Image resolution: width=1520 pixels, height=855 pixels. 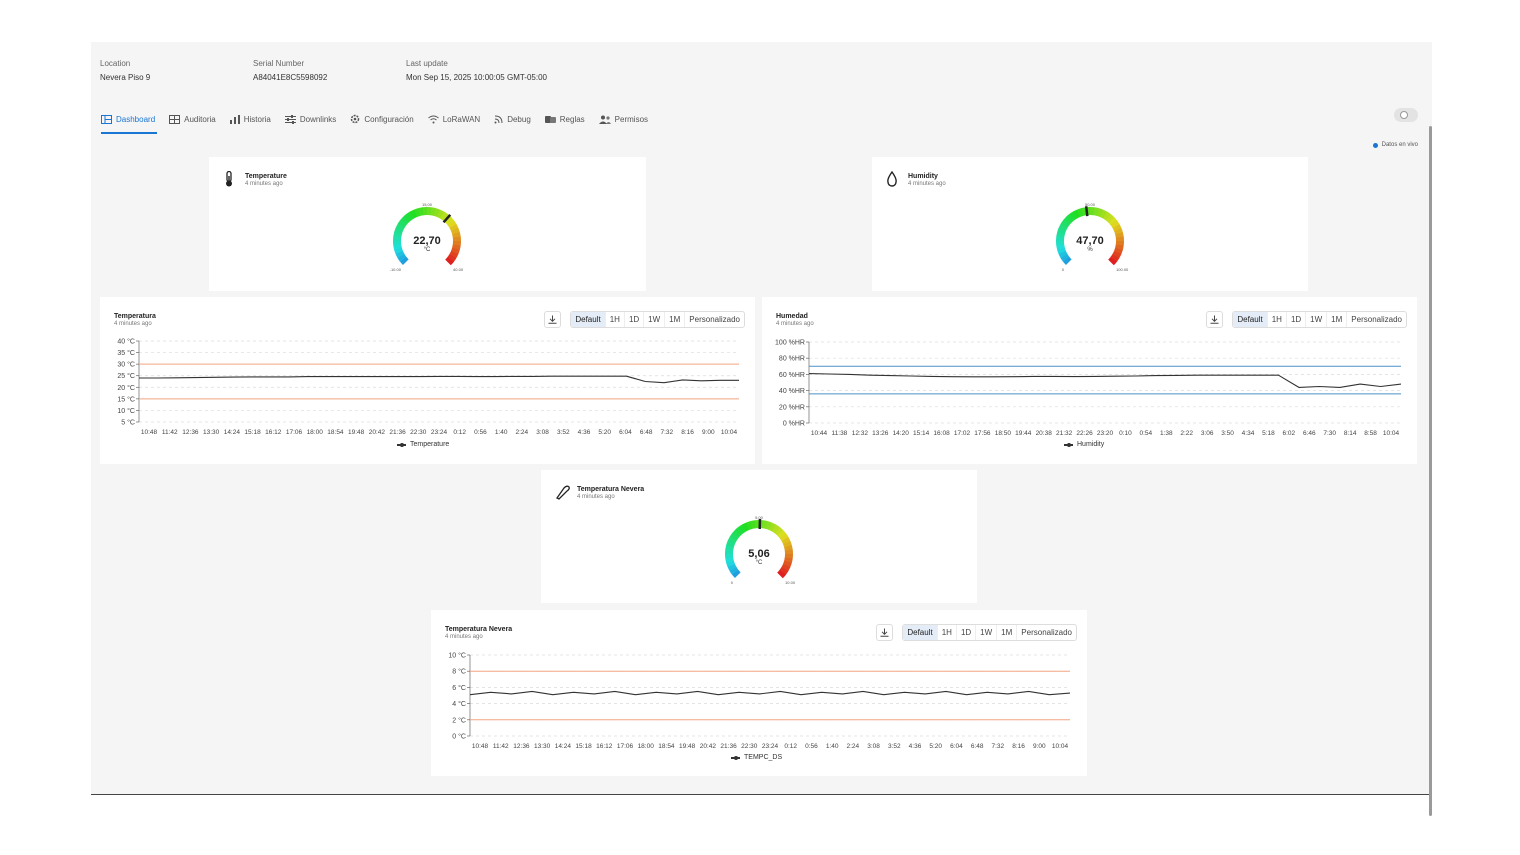 What do you see at coordinates (1350, 433) in the screenshot?
I see `x-tick-label: 8:14` at bounding box center [1350, 433].